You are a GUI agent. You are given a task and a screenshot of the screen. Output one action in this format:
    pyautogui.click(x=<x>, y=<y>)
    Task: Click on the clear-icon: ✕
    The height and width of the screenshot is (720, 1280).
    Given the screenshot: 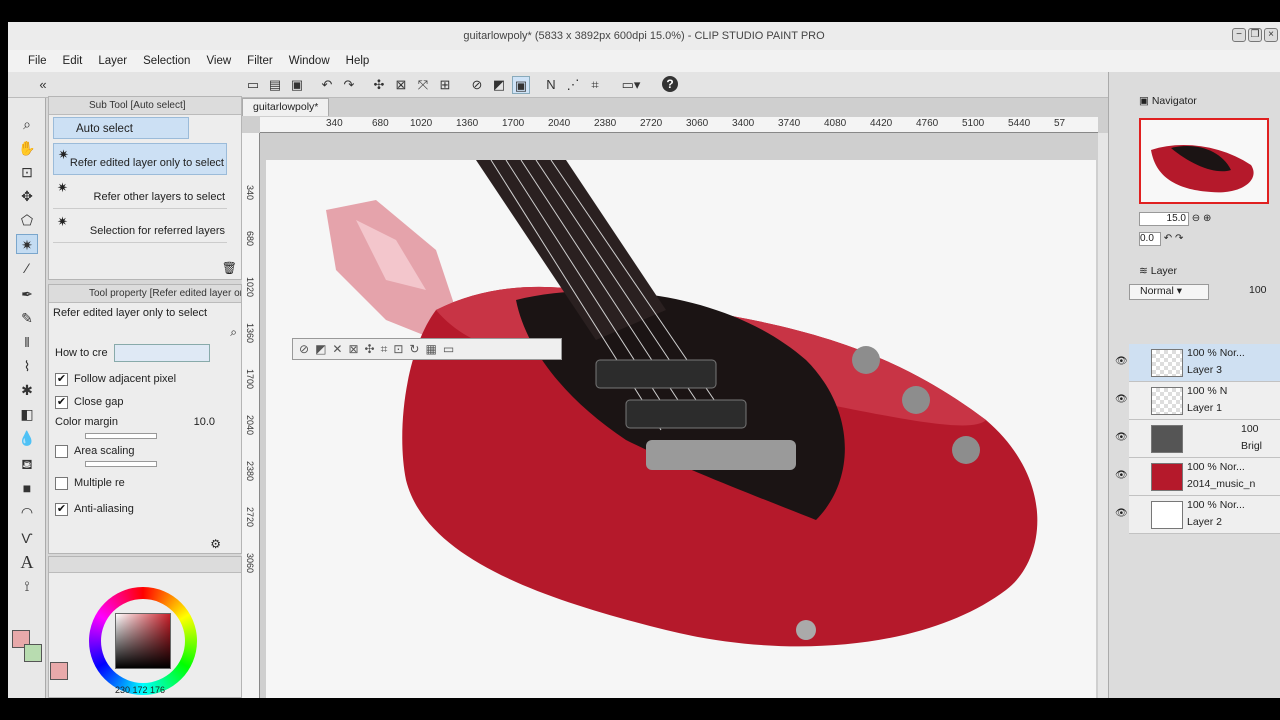 What is the action you would take?
    pyautogui.click(x=337, y=349)
    